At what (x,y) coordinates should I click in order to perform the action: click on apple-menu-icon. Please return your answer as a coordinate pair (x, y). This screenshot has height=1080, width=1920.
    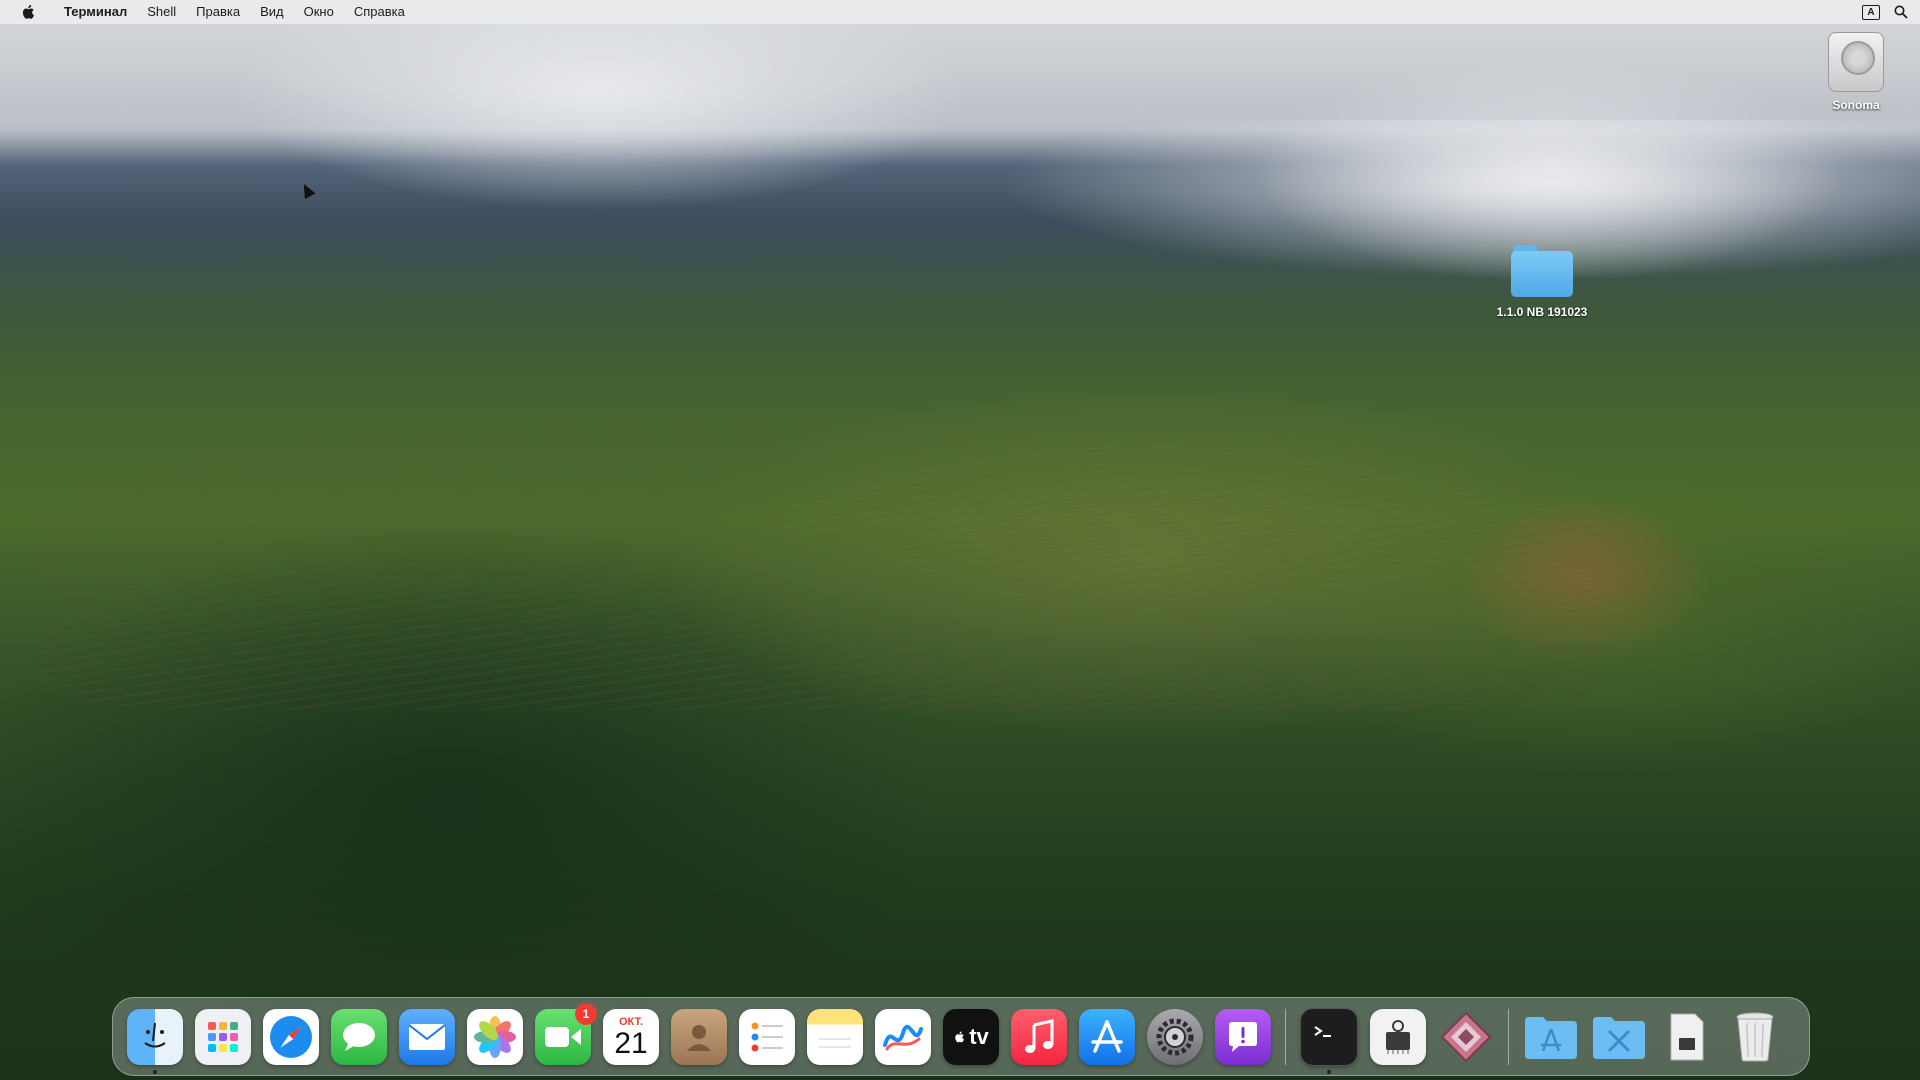
    Looking at the image, I should click on (29, 12).